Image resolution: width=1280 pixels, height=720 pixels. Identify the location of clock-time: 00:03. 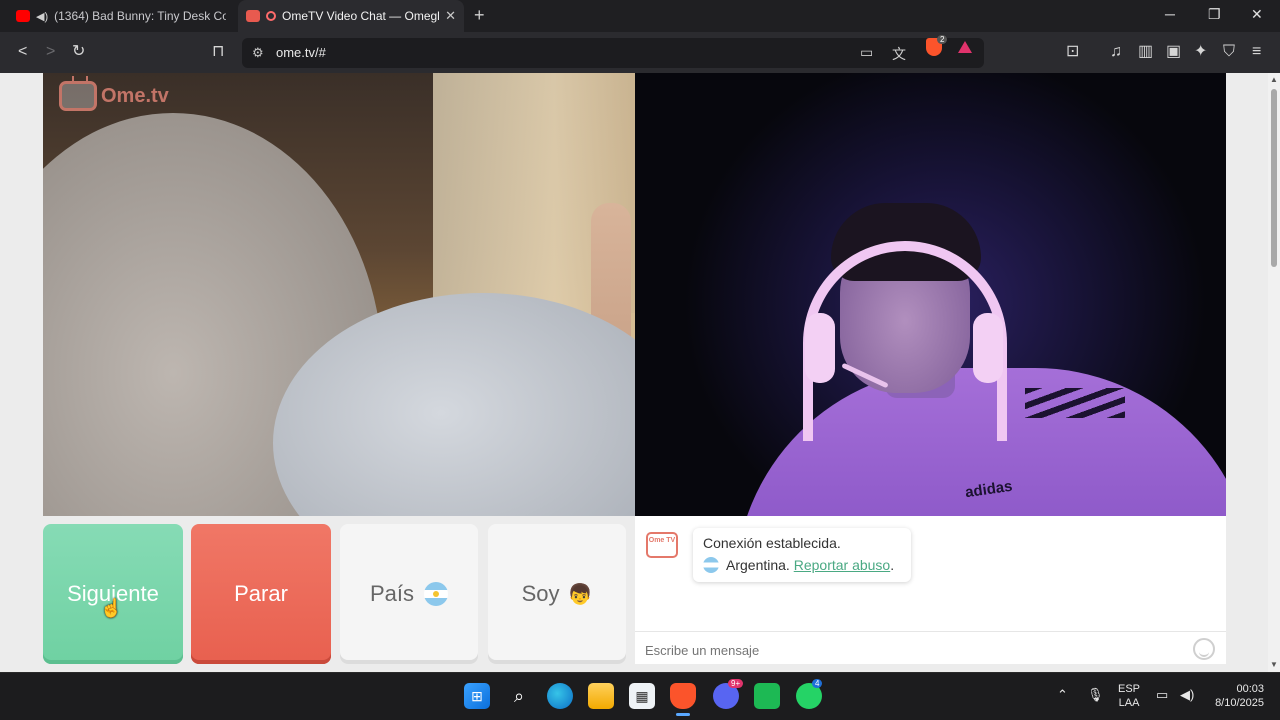
(1250, 689).